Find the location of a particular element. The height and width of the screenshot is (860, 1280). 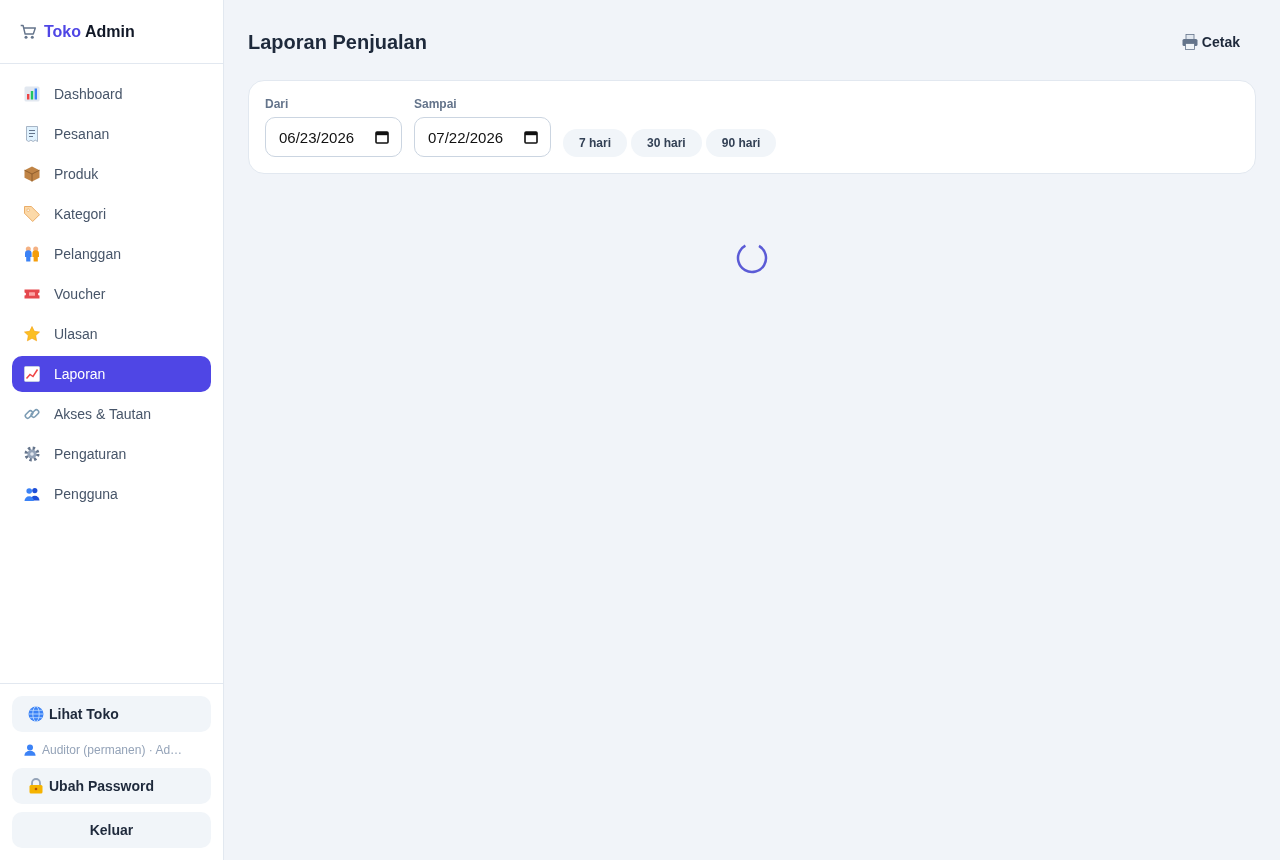

star-icon is located at coordinates (32, 334).